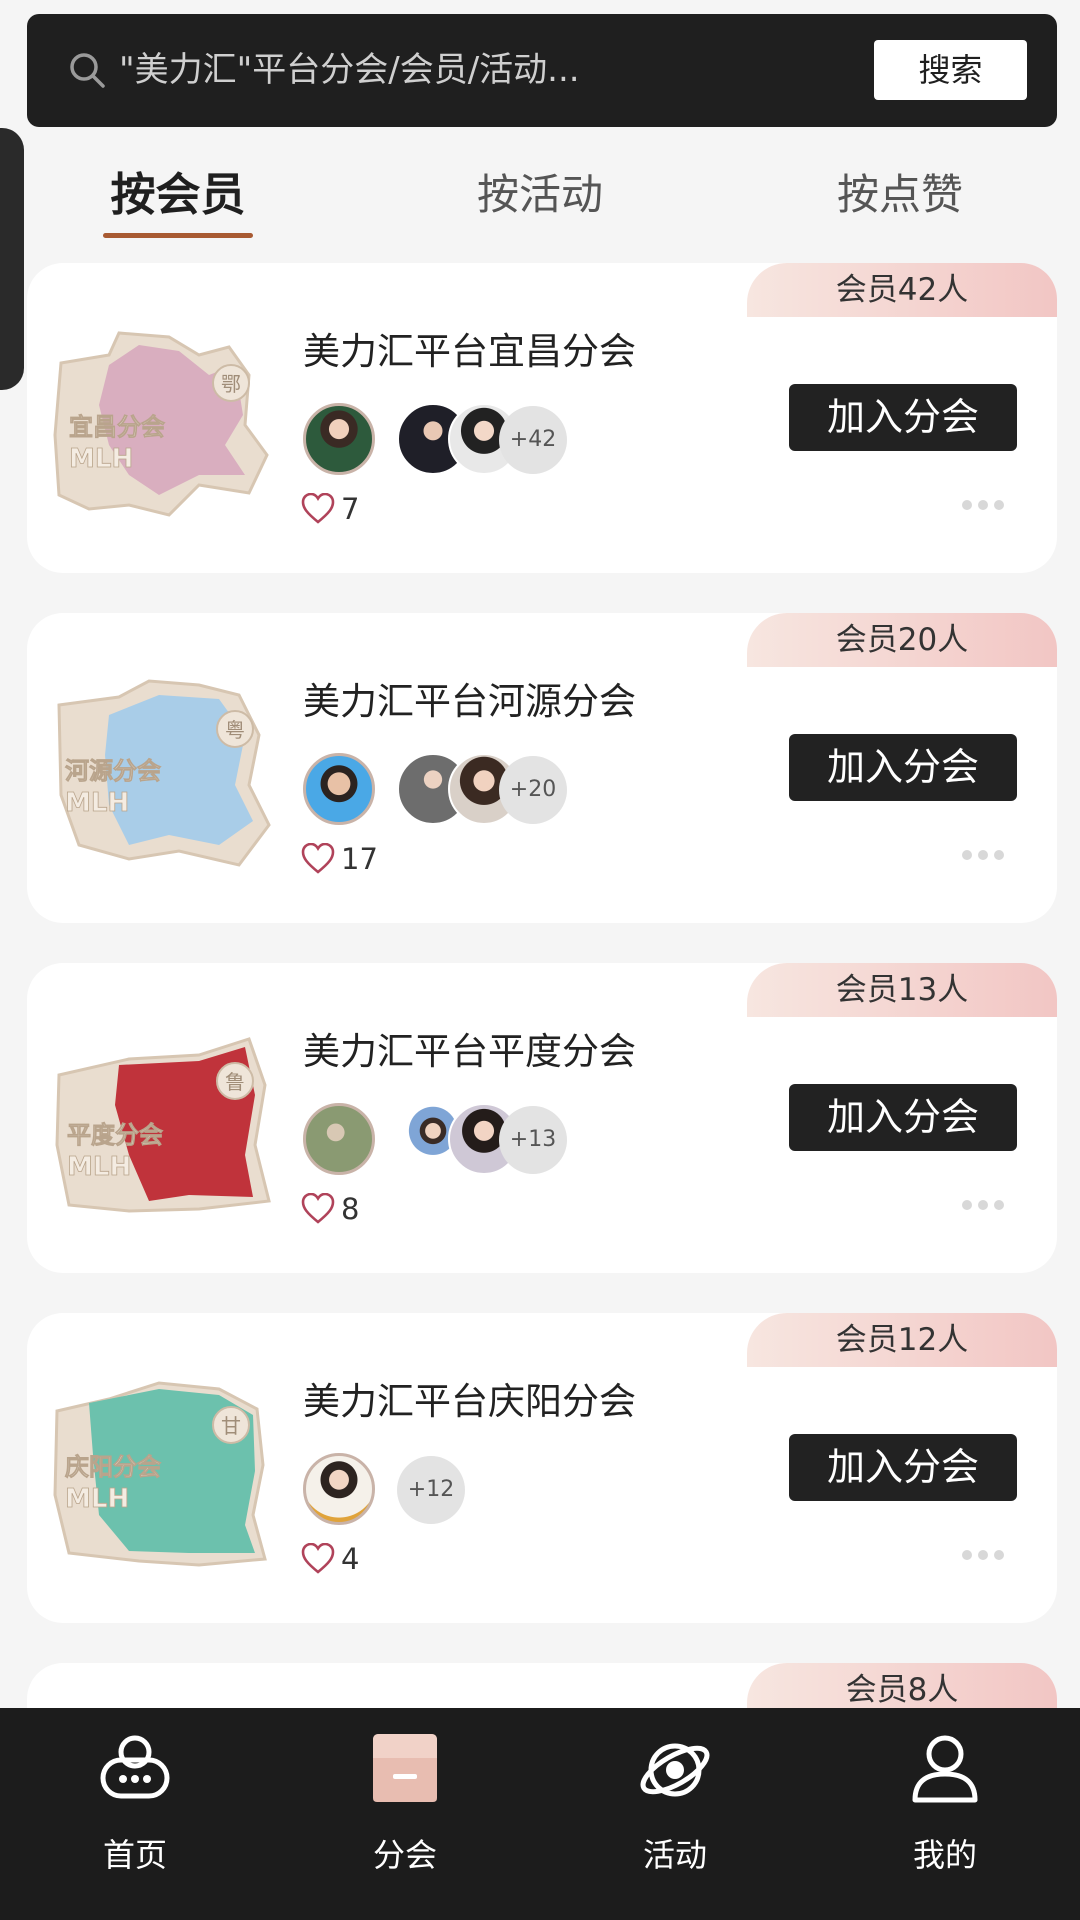 The height and width of the screenshot is (1920, 1080). What do you see at coordinates (533, 790) in the screenshot?
I see `more-members-count: +20` at bounding box center [533, 790].